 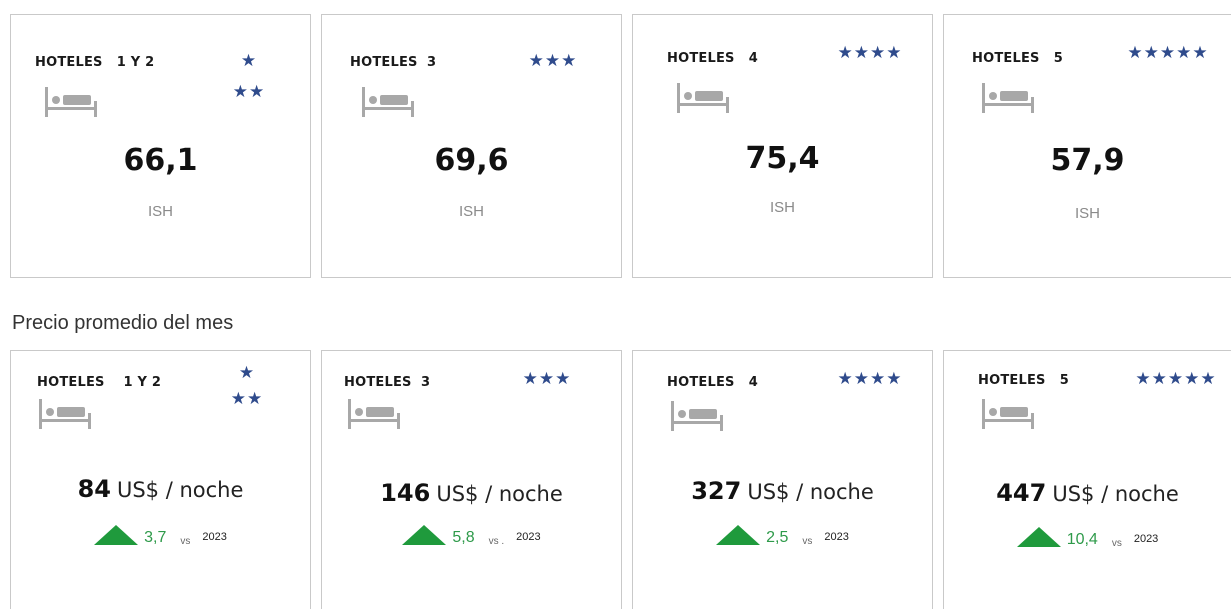 What do you see at coordinates (160, 160) in the screenshot?
I see `occupancy-value: 66,1` at bounding box center [160, 160].